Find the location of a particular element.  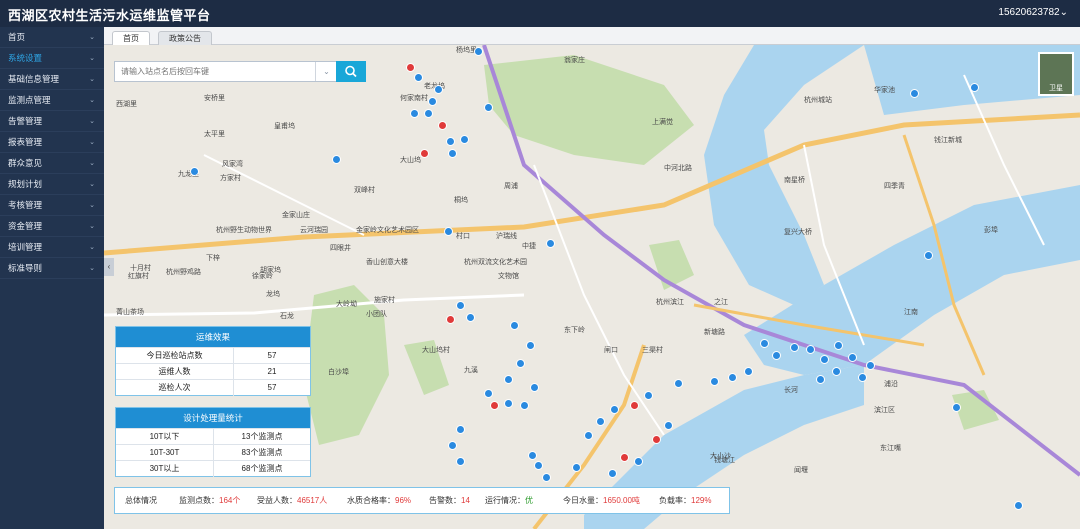

sidebar-collapse-handle: ‹ is located at coordinates (109, 267).